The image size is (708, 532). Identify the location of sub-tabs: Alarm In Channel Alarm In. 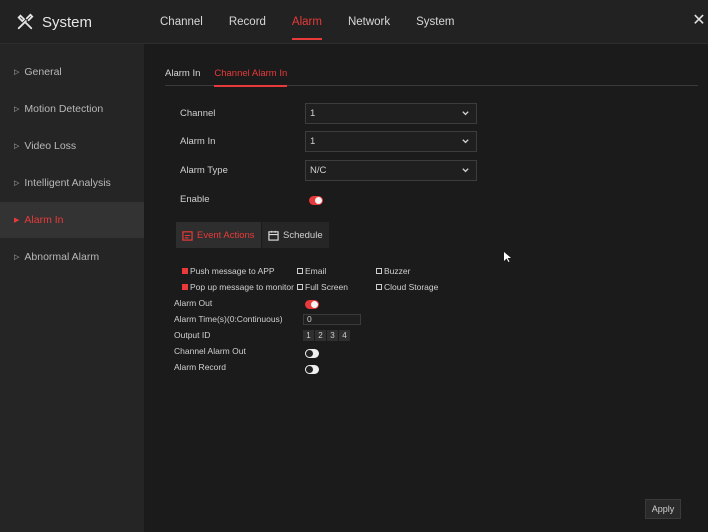
(431, 75).